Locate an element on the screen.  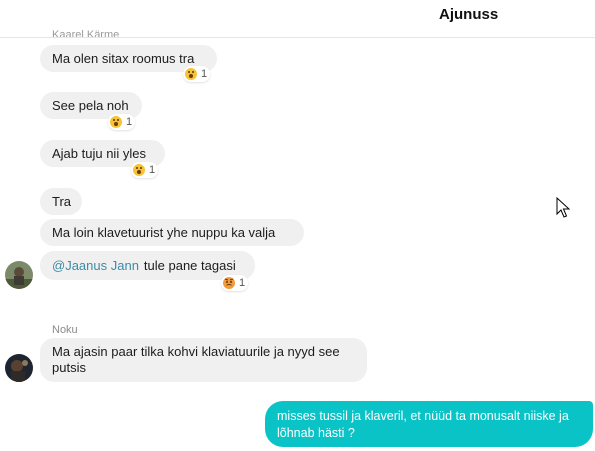
sender-name-cut: Kaarel Kärme is located at coordinates (86, 33).